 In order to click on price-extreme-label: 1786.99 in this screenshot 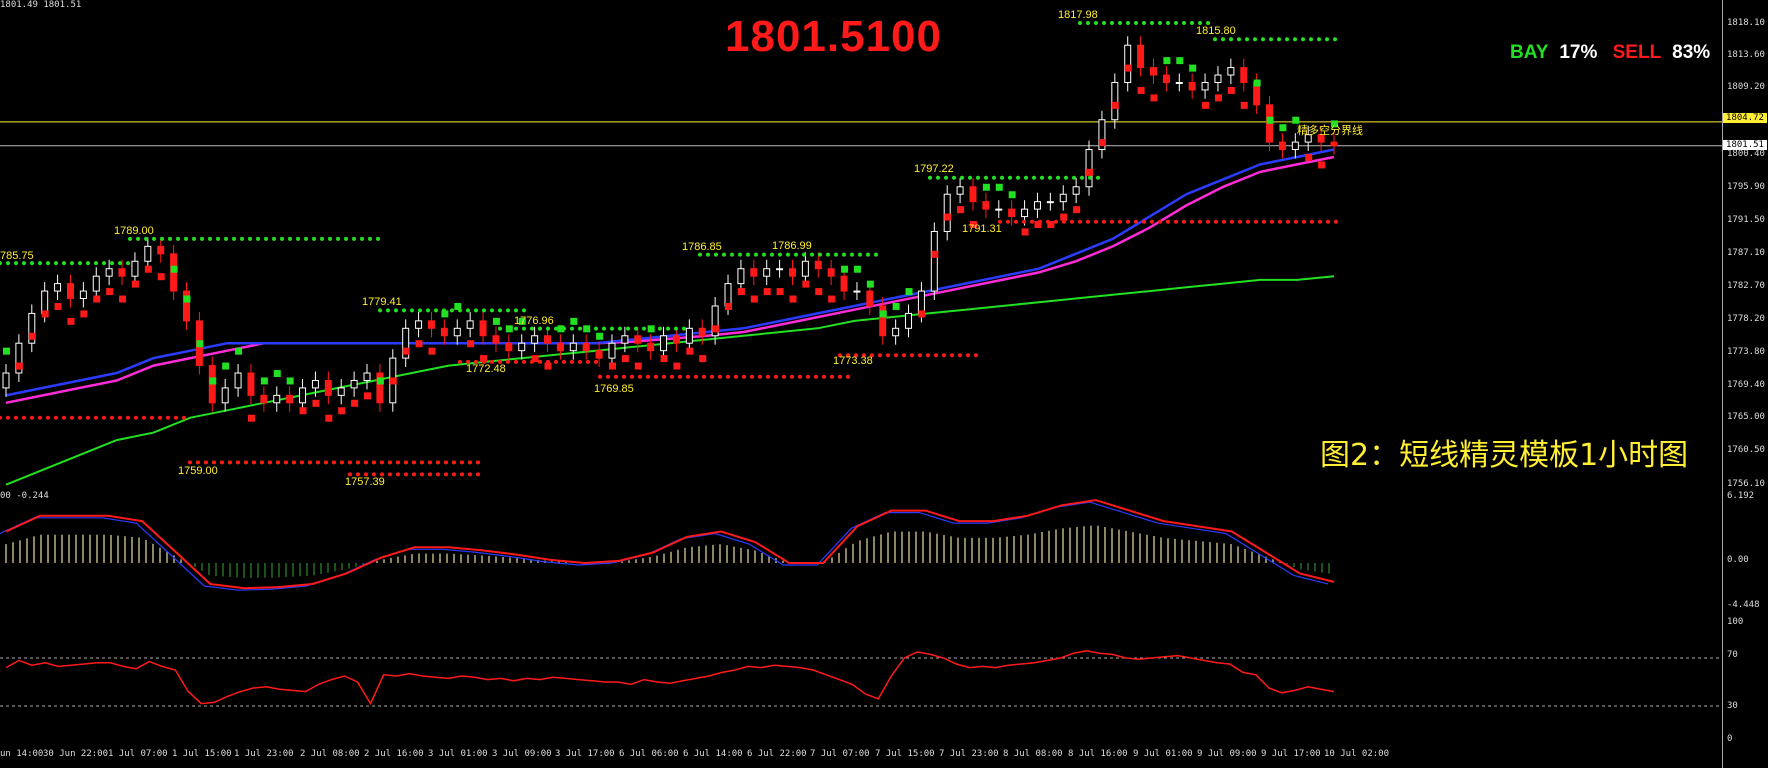, I will do `click(792, 246)`.